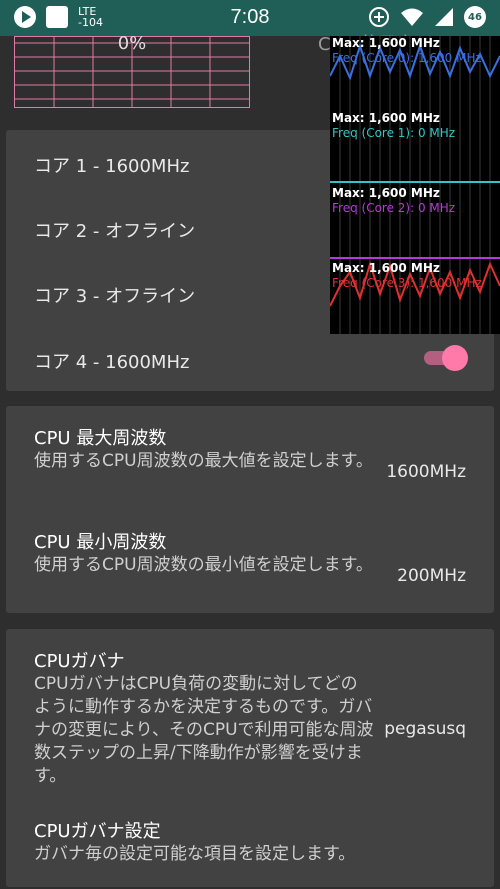 This screenshot has width=500, height=889. What do you see at coordinates (112, 362) in the screenshot?
I see `core-4-label: コア 4 - 1600MHz` at bounding box center [112, 362].